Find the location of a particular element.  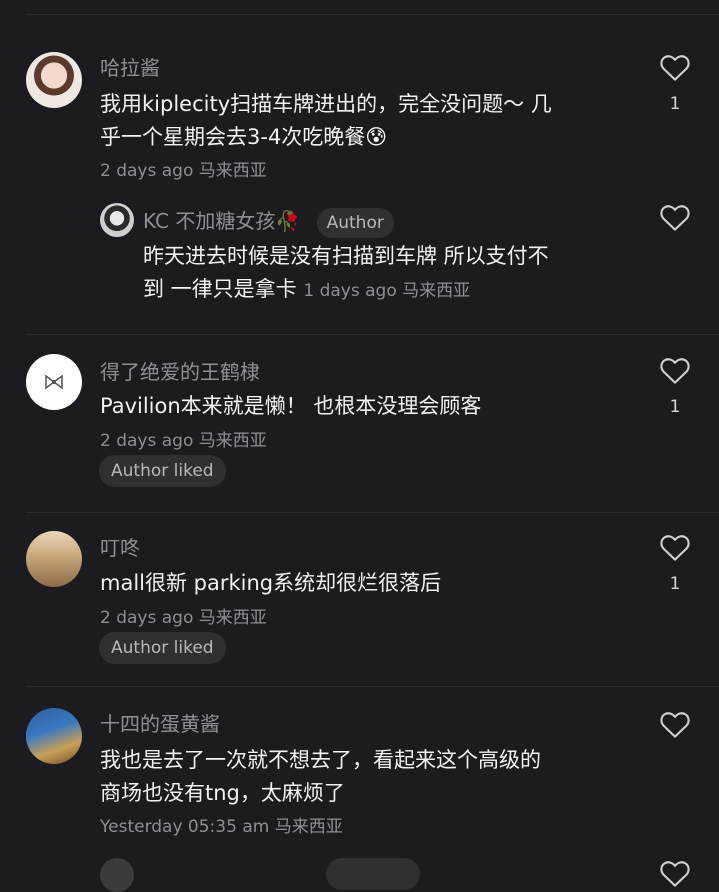

bow-icon is located at coordinates (54, 382).